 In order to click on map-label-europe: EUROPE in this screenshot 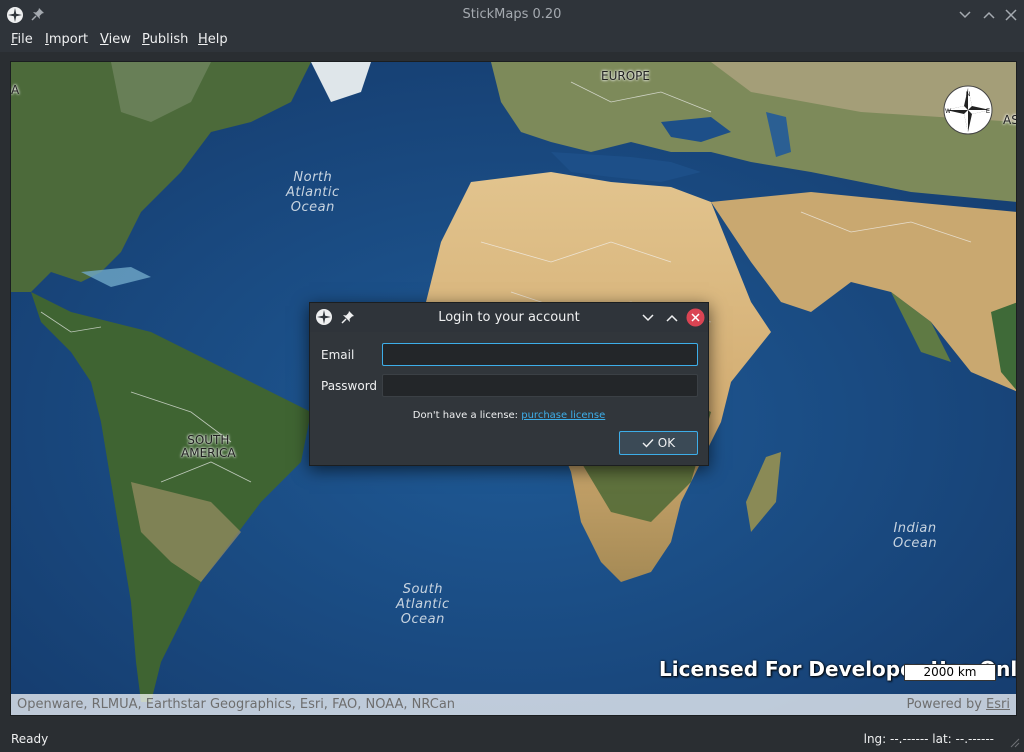, I will do `click(625, 76)`.